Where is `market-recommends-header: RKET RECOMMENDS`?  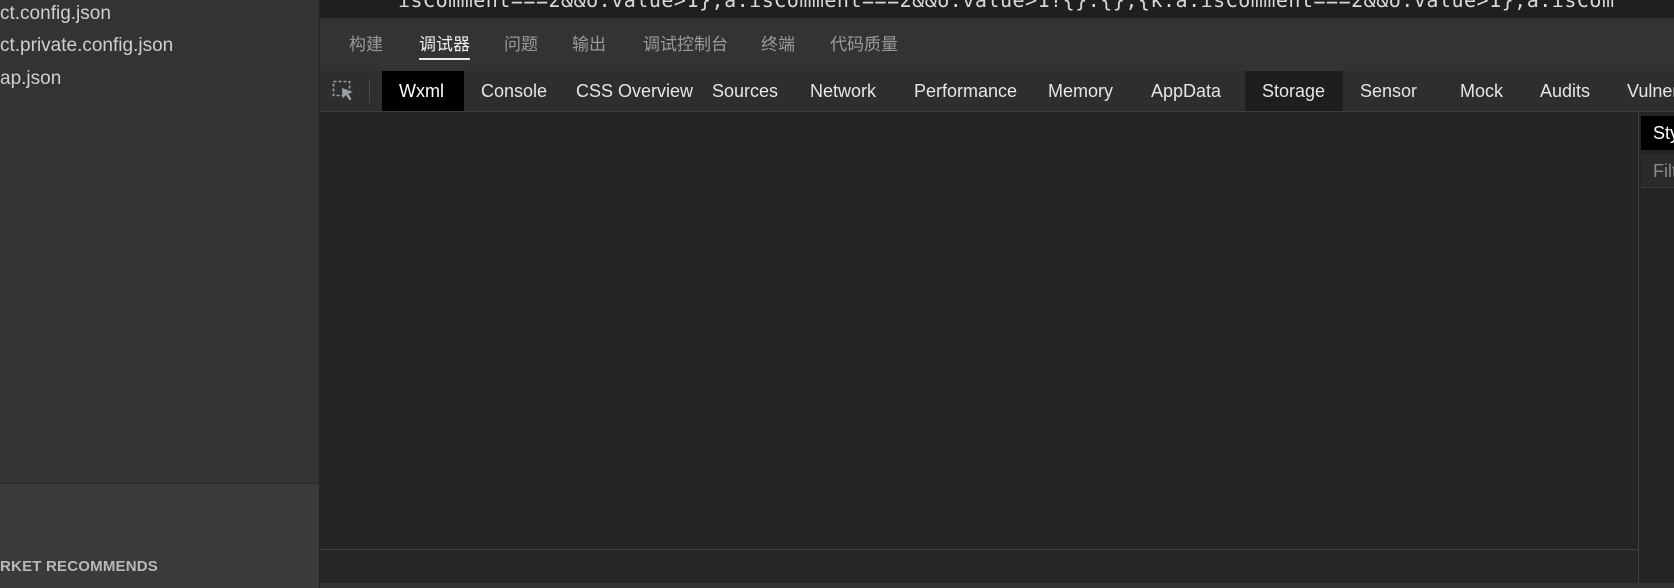 market-recommends-header: RKET RECOMMENDS is located at coordinates (79, 567).